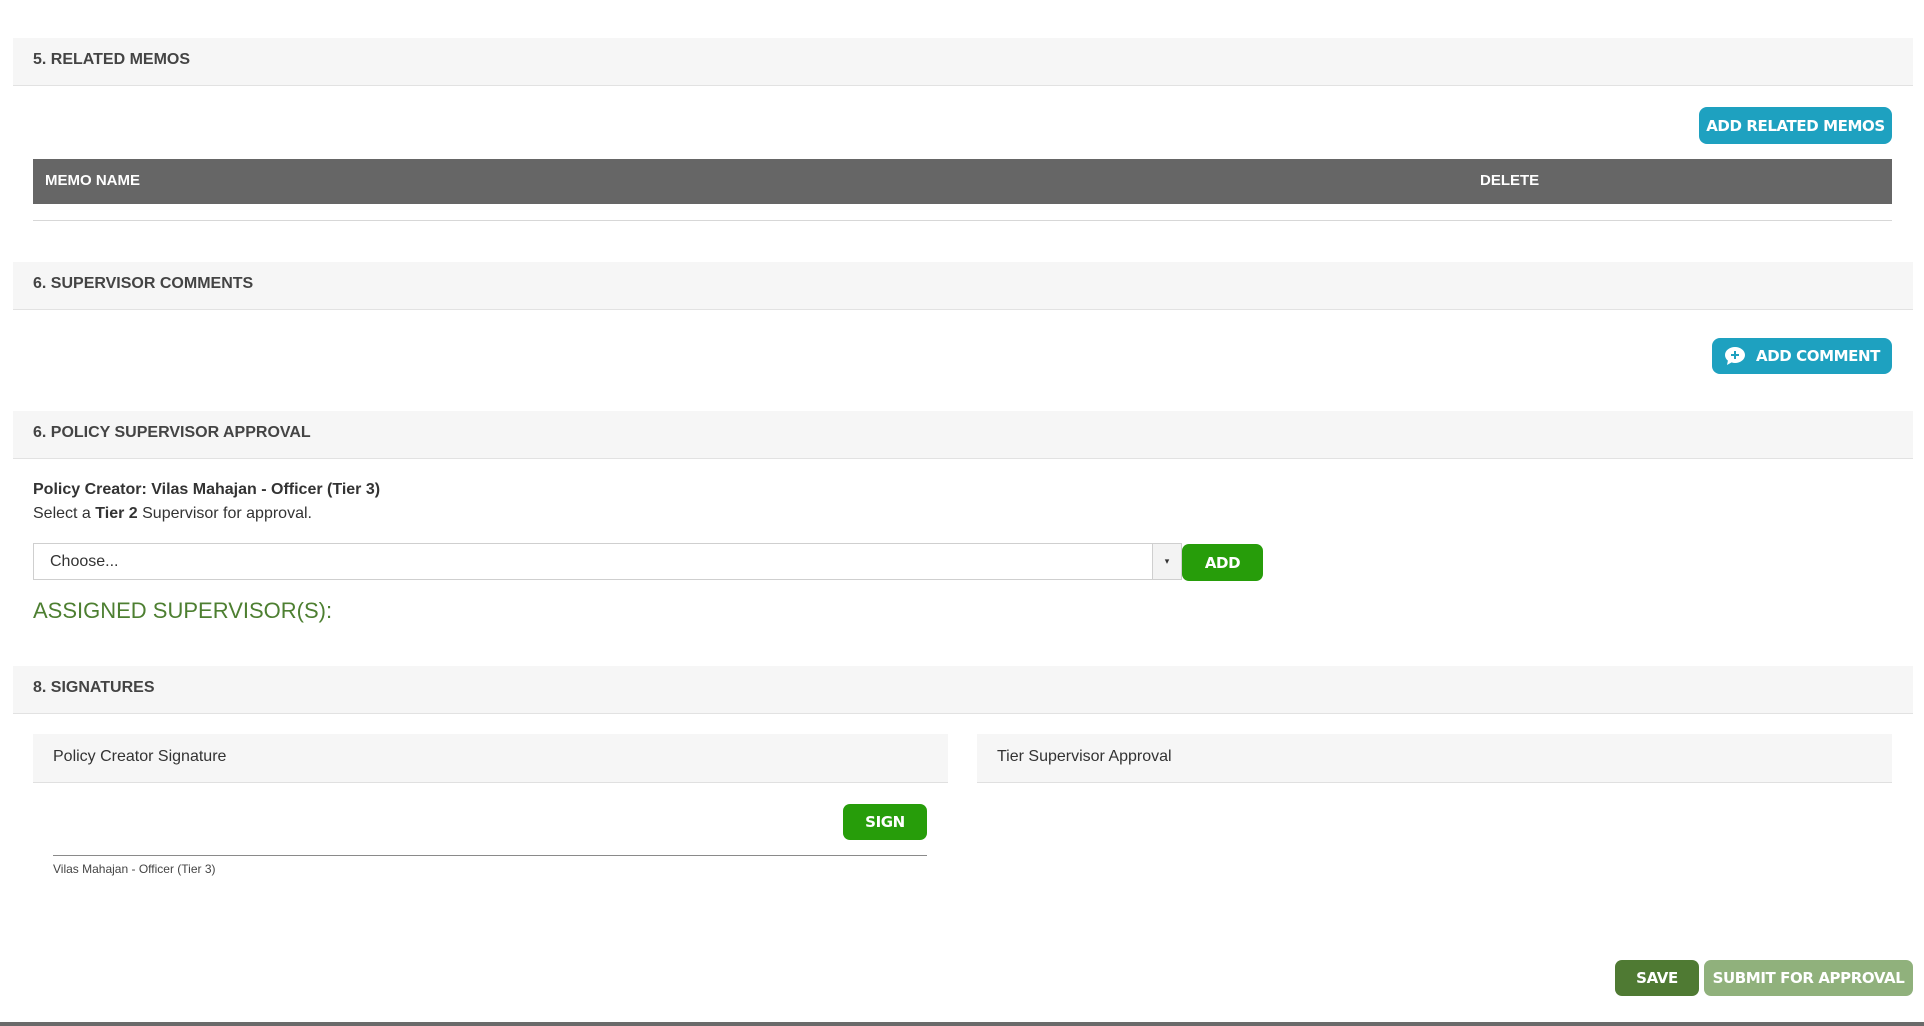 The image size is (1924, 1026). What do you see at coordinates (963, 62) in the screenshot?
I see `related-memos-header: 5. RELATED MEMOS` at bounding box center [963, 62].